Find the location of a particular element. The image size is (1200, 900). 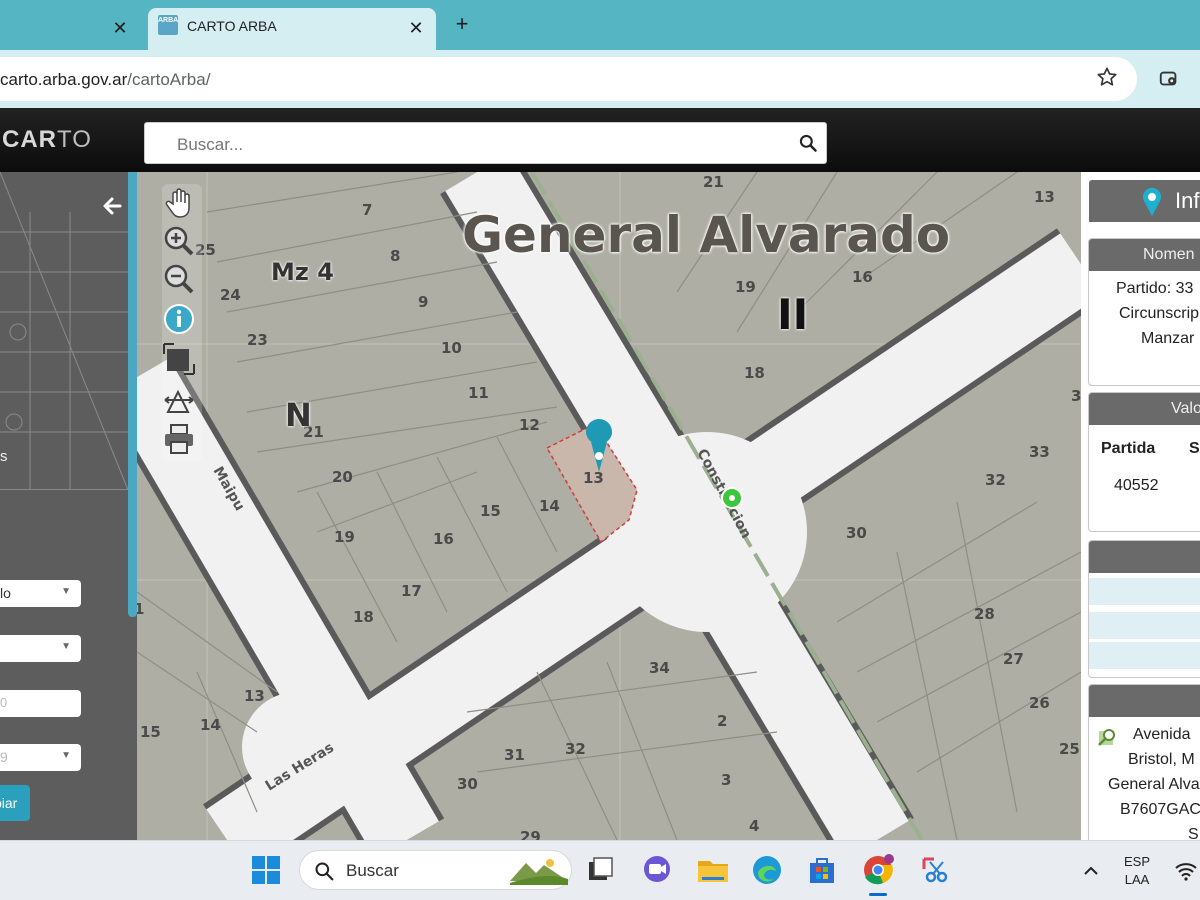

snipping-tool-icon is located at coordinates (935, 870).